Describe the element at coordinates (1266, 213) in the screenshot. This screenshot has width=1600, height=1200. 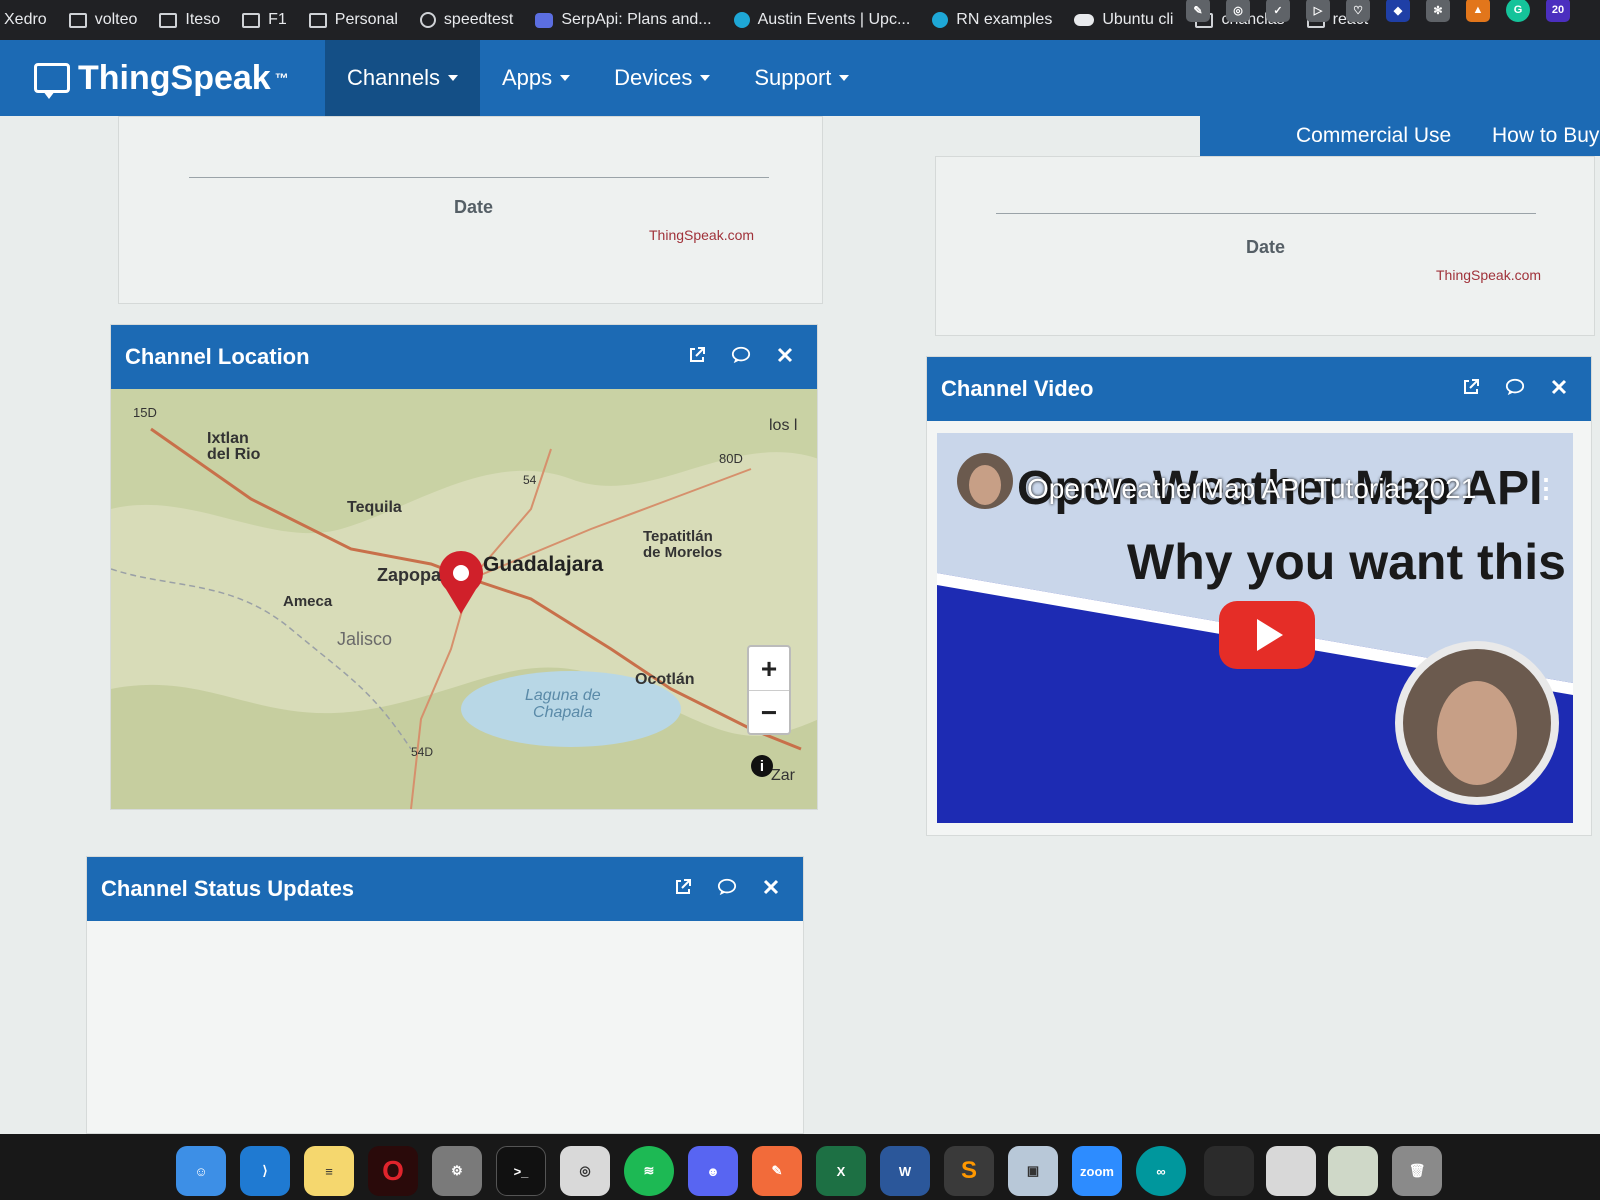
I see `chart-x-axis` at that location.